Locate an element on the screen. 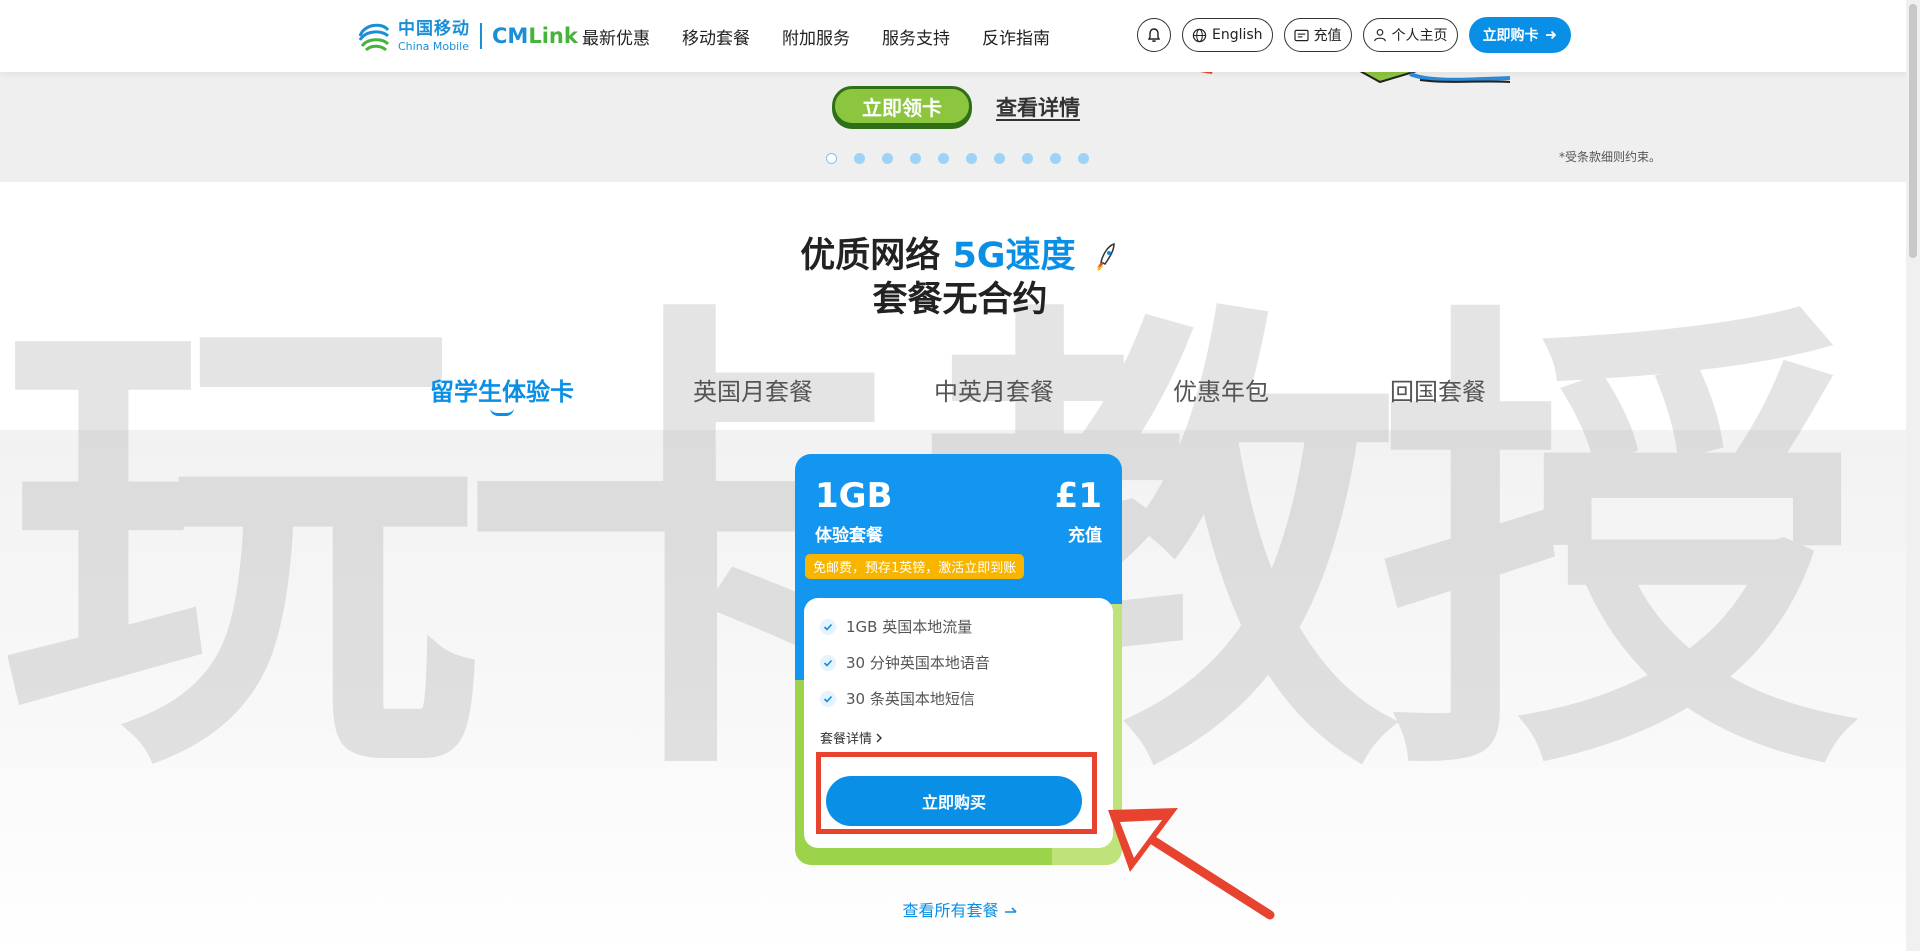  plan-data-amount: 1GB is located at coordinates (854, 496).